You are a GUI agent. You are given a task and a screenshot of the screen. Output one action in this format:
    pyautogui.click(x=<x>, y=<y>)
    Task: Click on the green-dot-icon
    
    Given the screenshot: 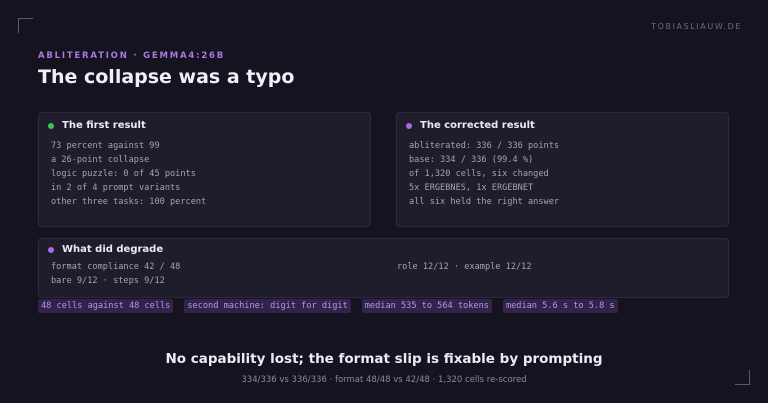 What is the action you would take?
    pyautogui.click(x=51, y=125)
    